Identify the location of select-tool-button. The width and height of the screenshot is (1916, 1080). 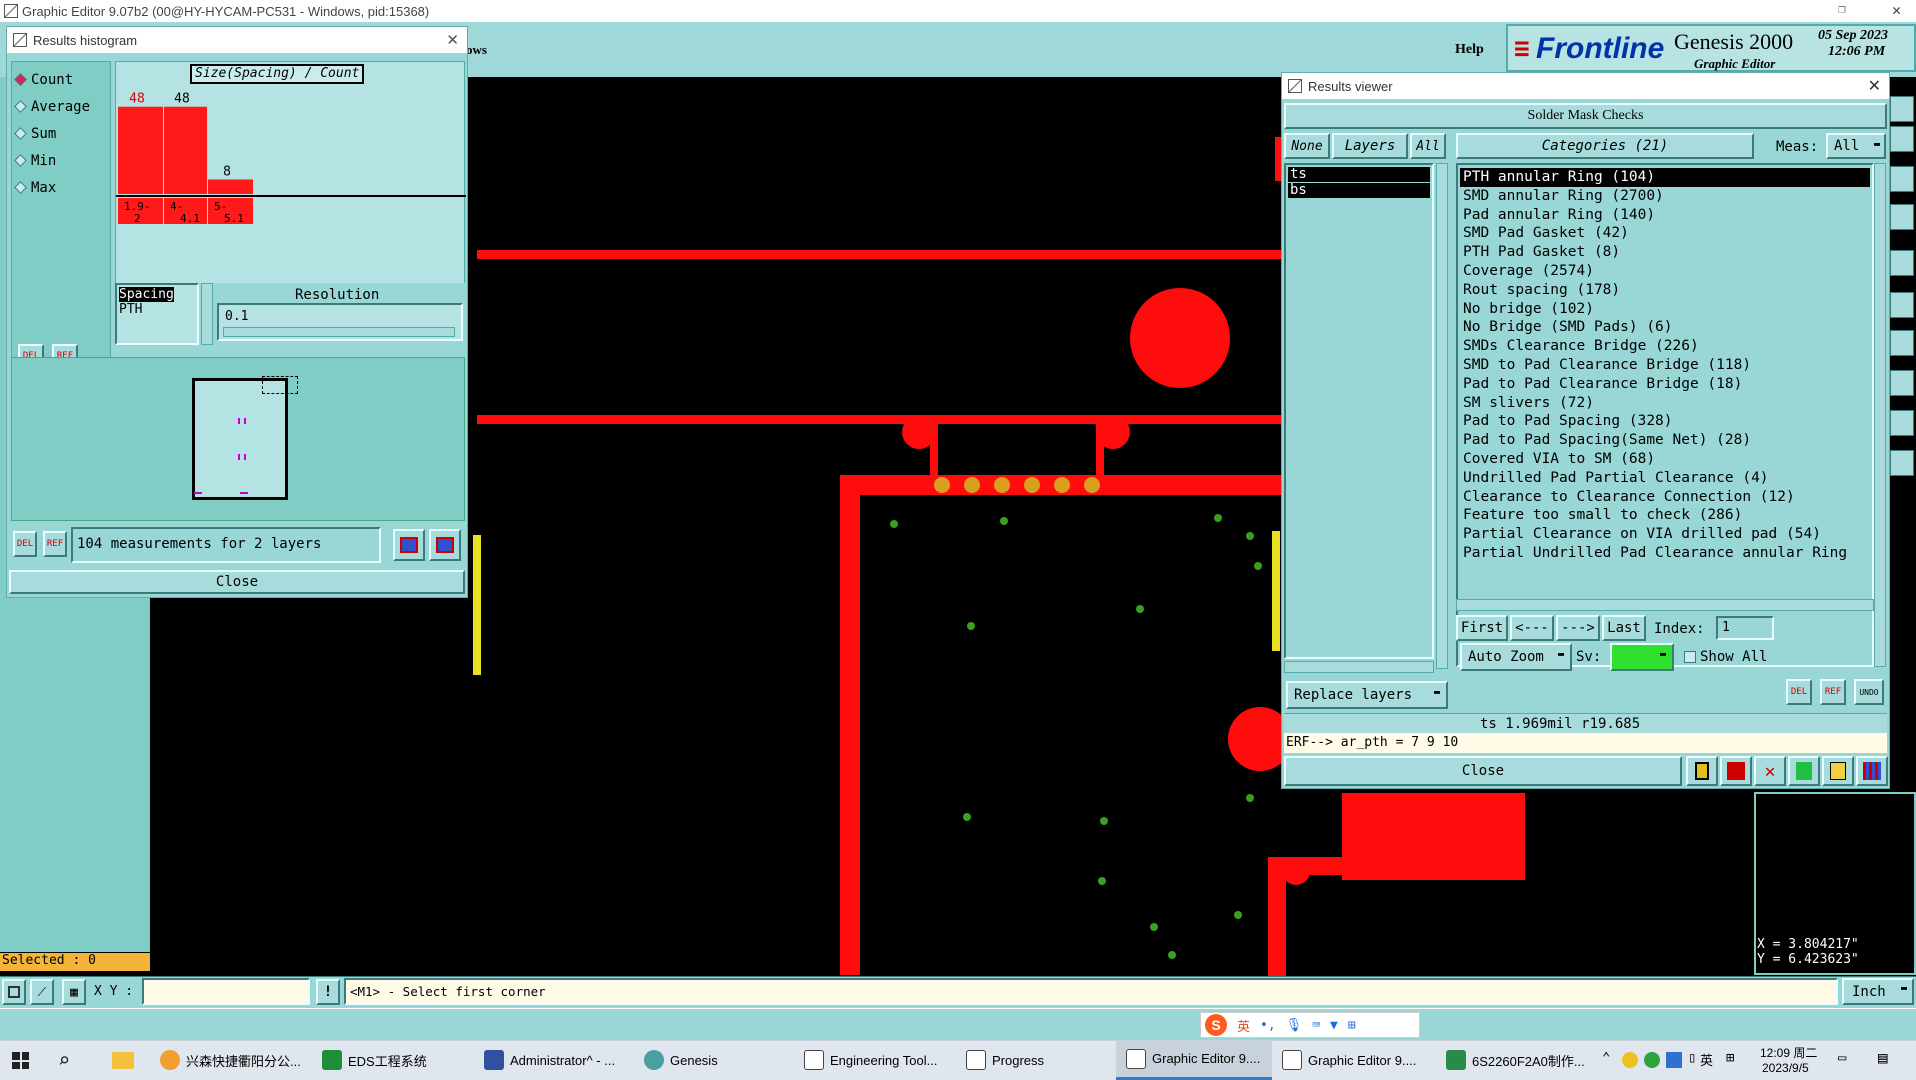
(14, 992).